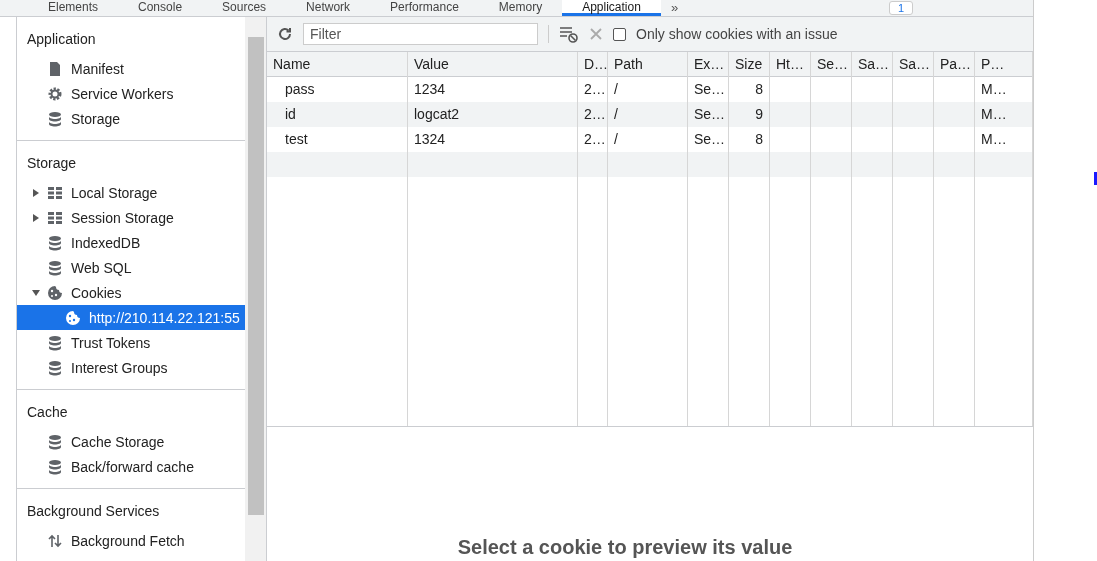  Describe the element at coordinates (1095, 178) in the screenshot. I see `text-caret` at that location.